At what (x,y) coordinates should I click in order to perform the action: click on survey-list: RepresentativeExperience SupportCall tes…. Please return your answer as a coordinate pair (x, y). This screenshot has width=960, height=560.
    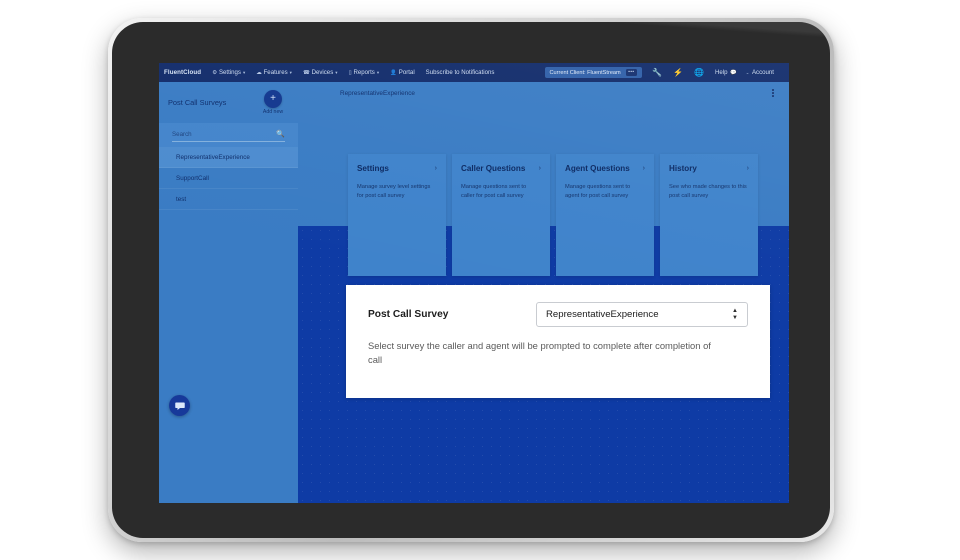
    Looking at the image, I should click on (228, 178).